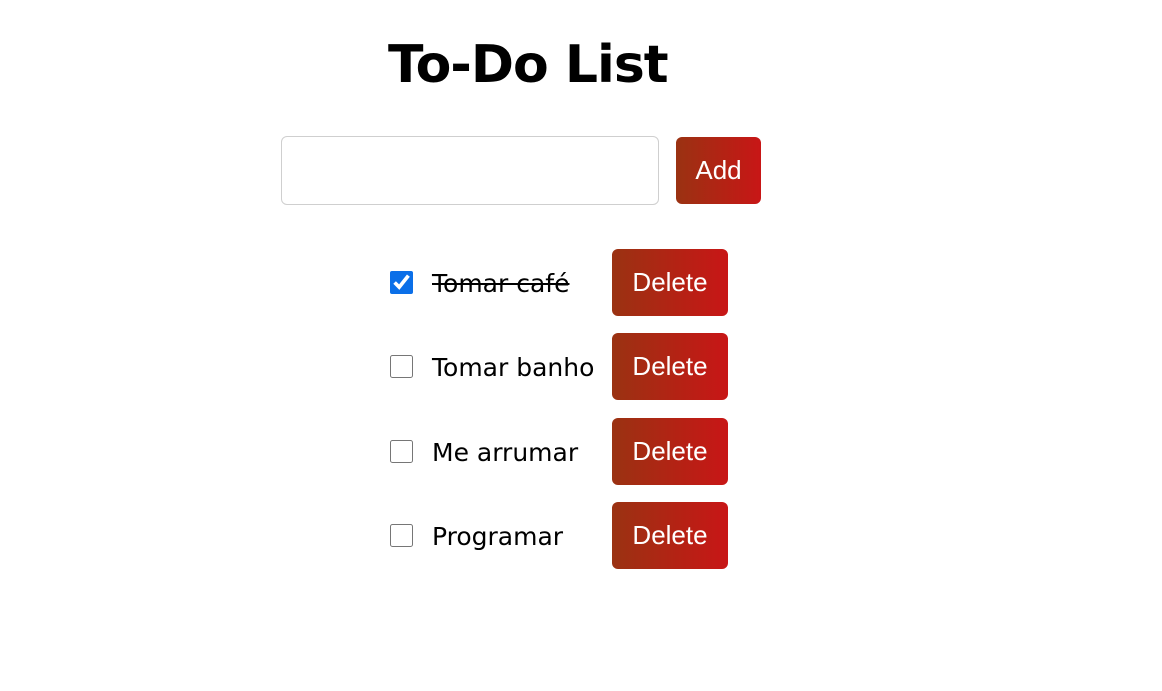  I want to click on todo-item: Programar Delete, so click(560, 535).